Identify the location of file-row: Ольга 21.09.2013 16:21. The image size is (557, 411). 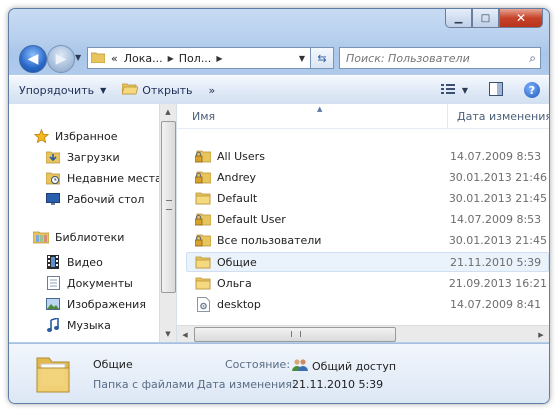
(367, 283).